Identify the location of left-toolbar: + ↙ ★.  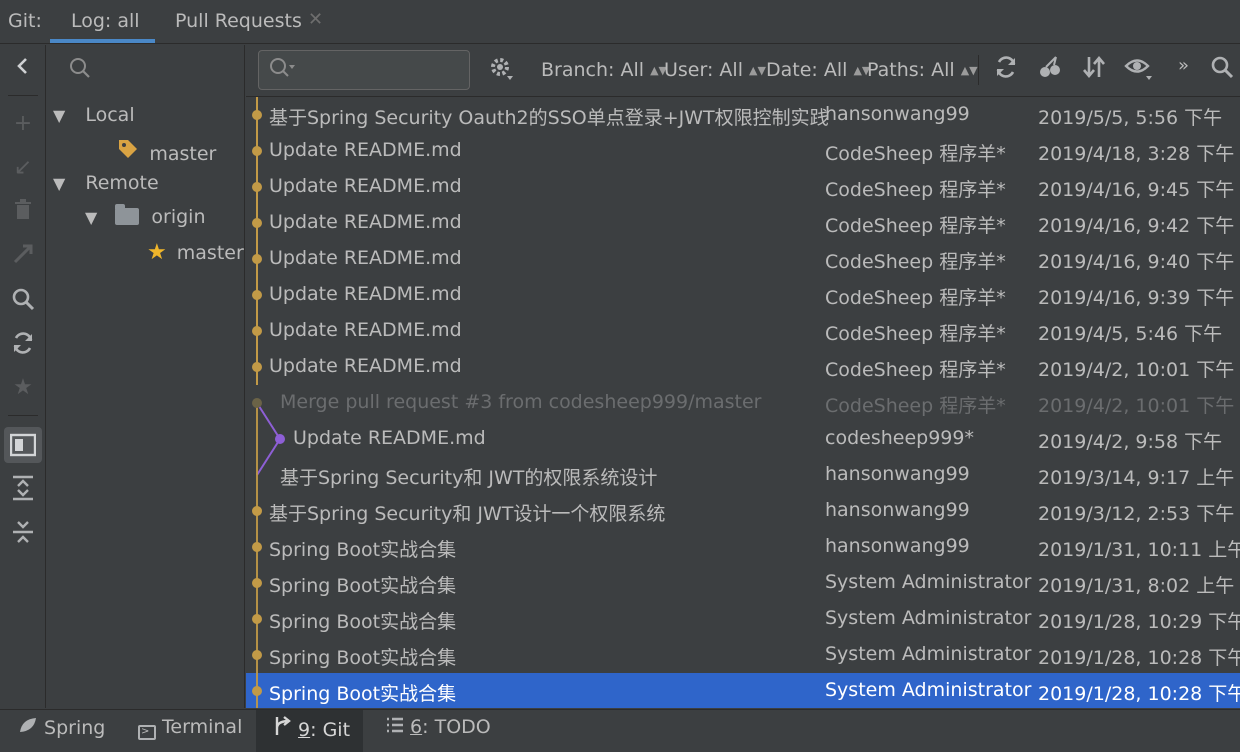
(23, 376).